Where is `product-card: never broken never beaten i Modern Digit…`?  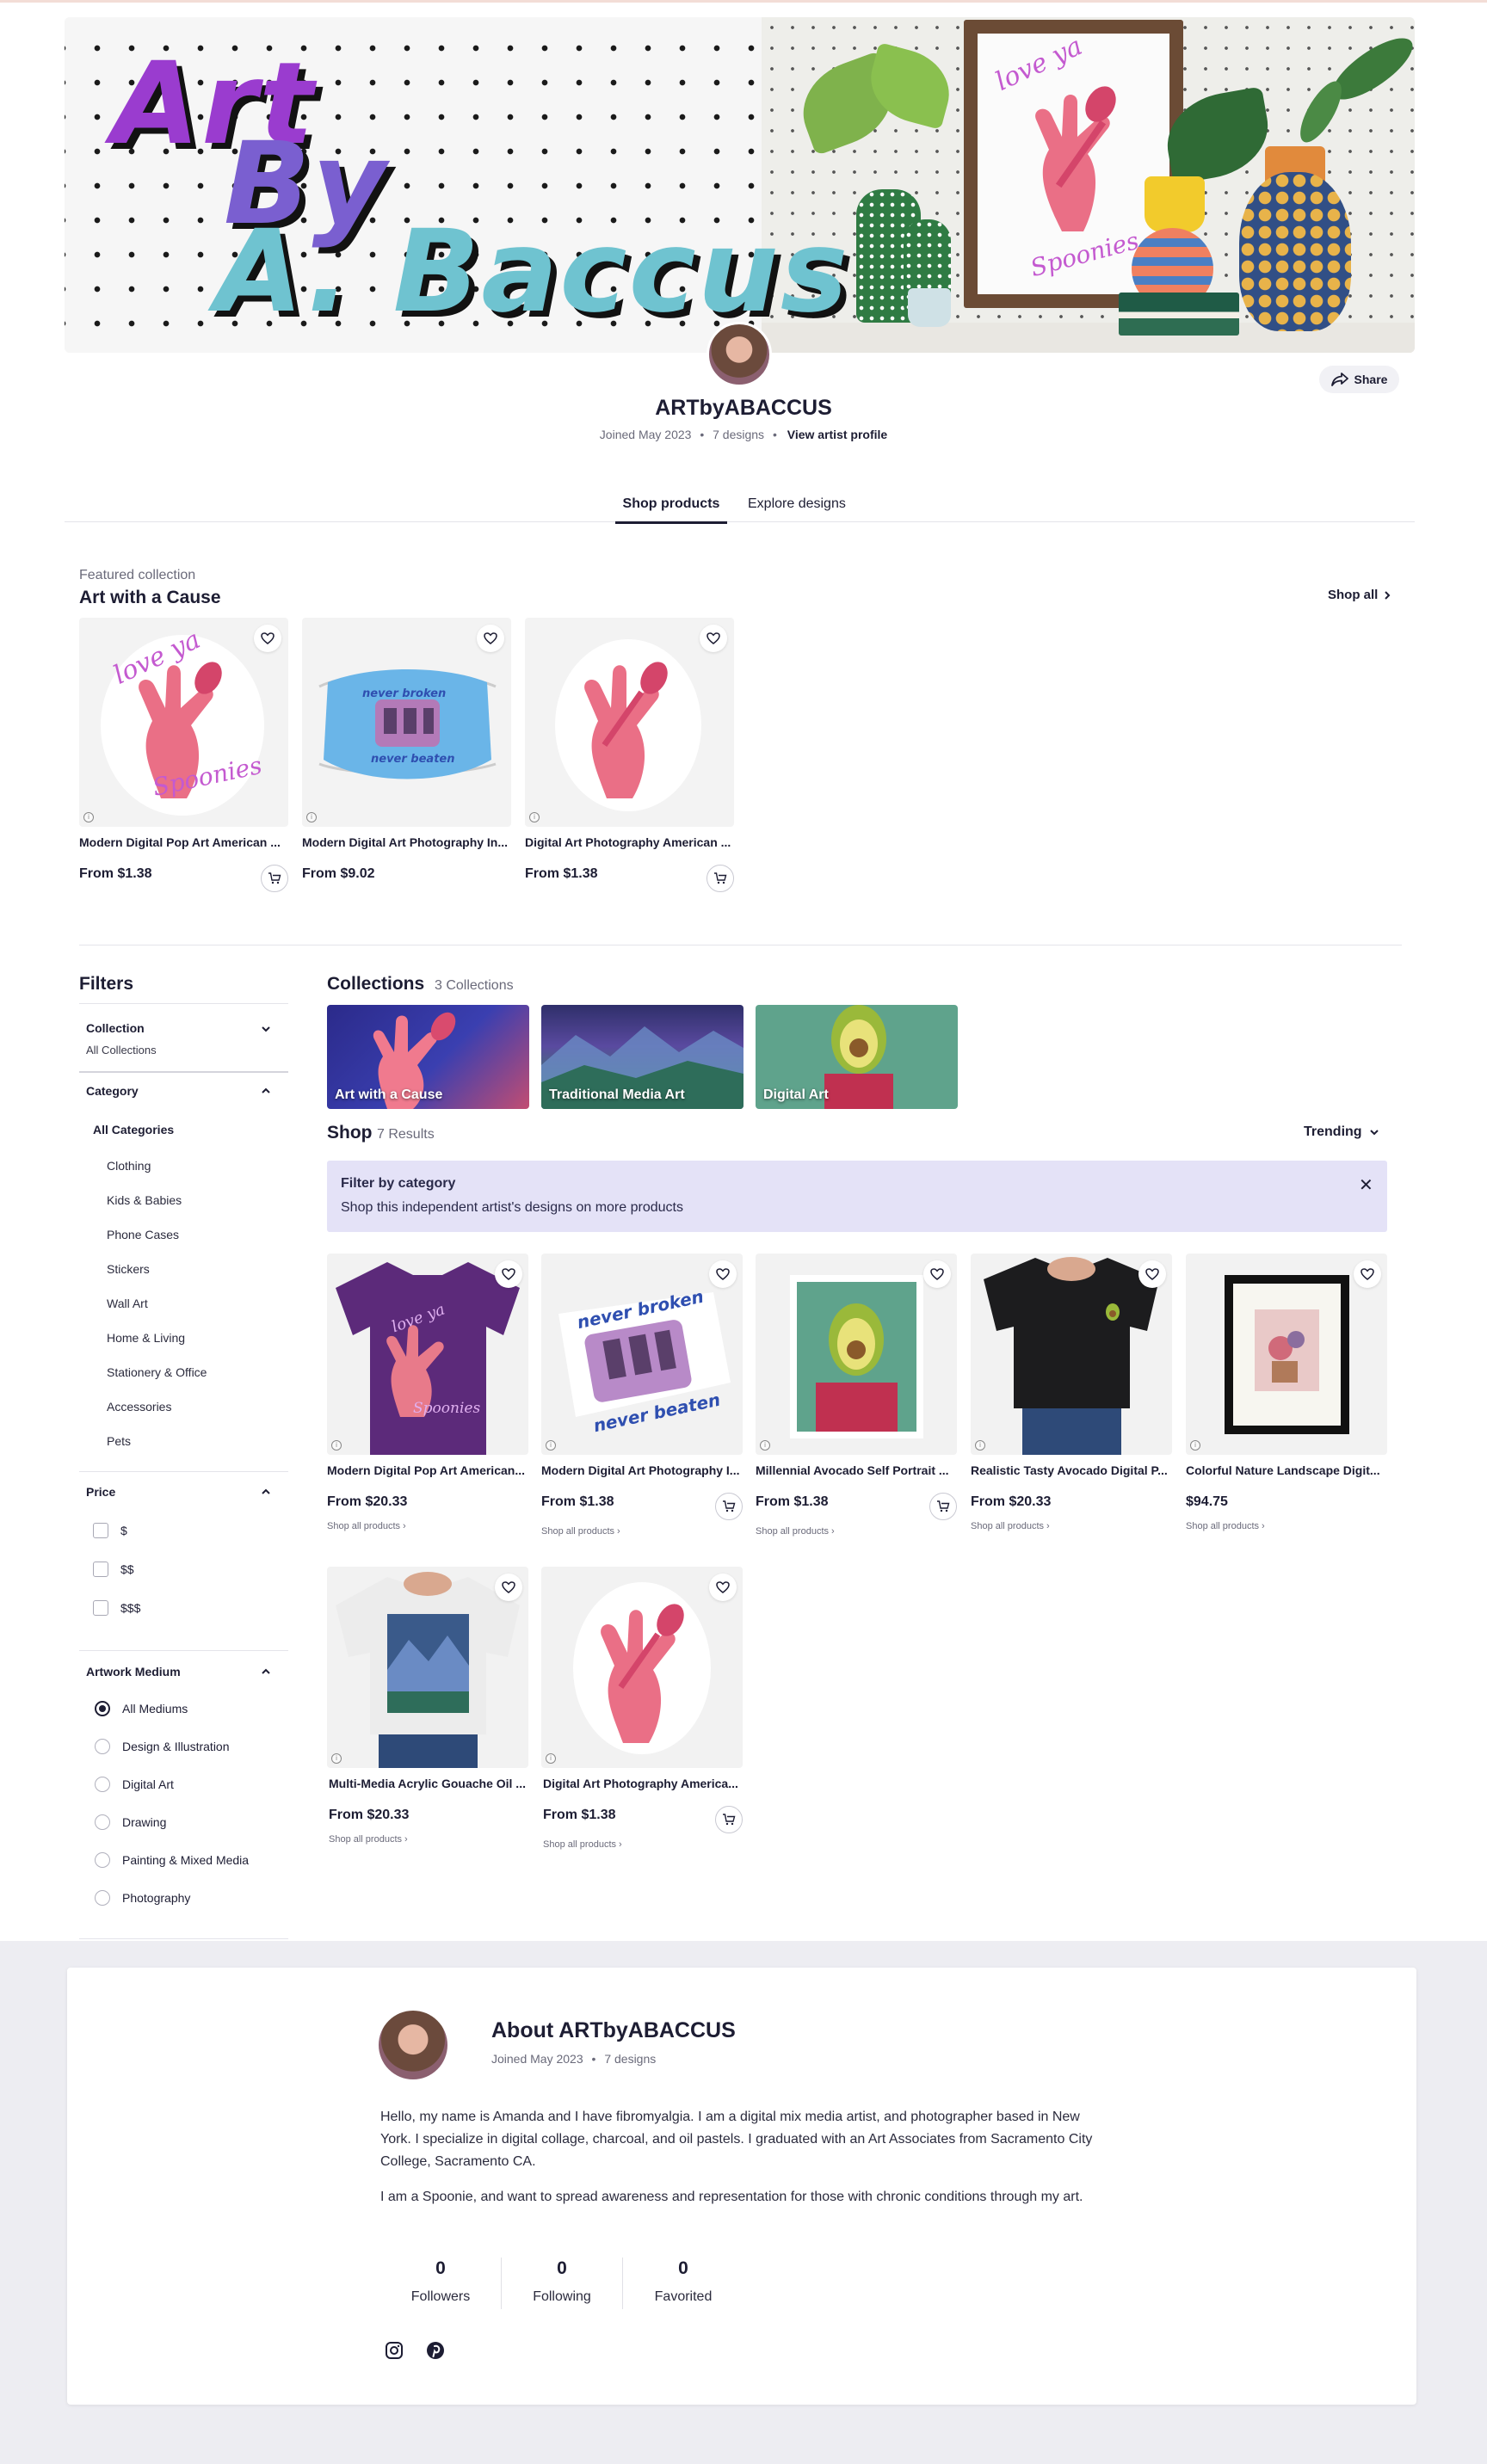 product-card: never broken never beaten i Modern Digit… is located at coordinates (642, 1396).